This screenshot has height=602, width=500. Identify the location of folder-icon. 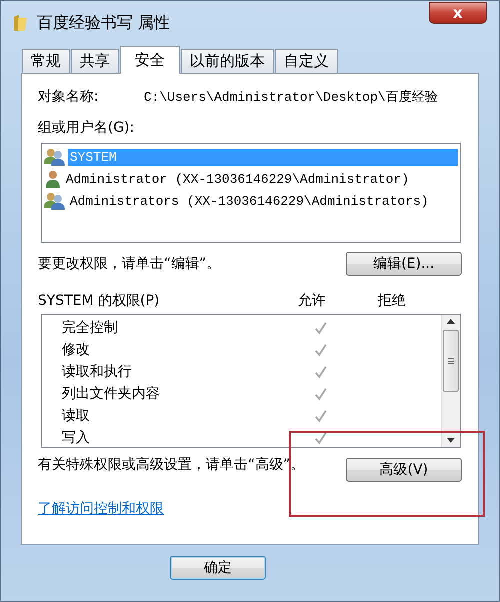
(21, 23).